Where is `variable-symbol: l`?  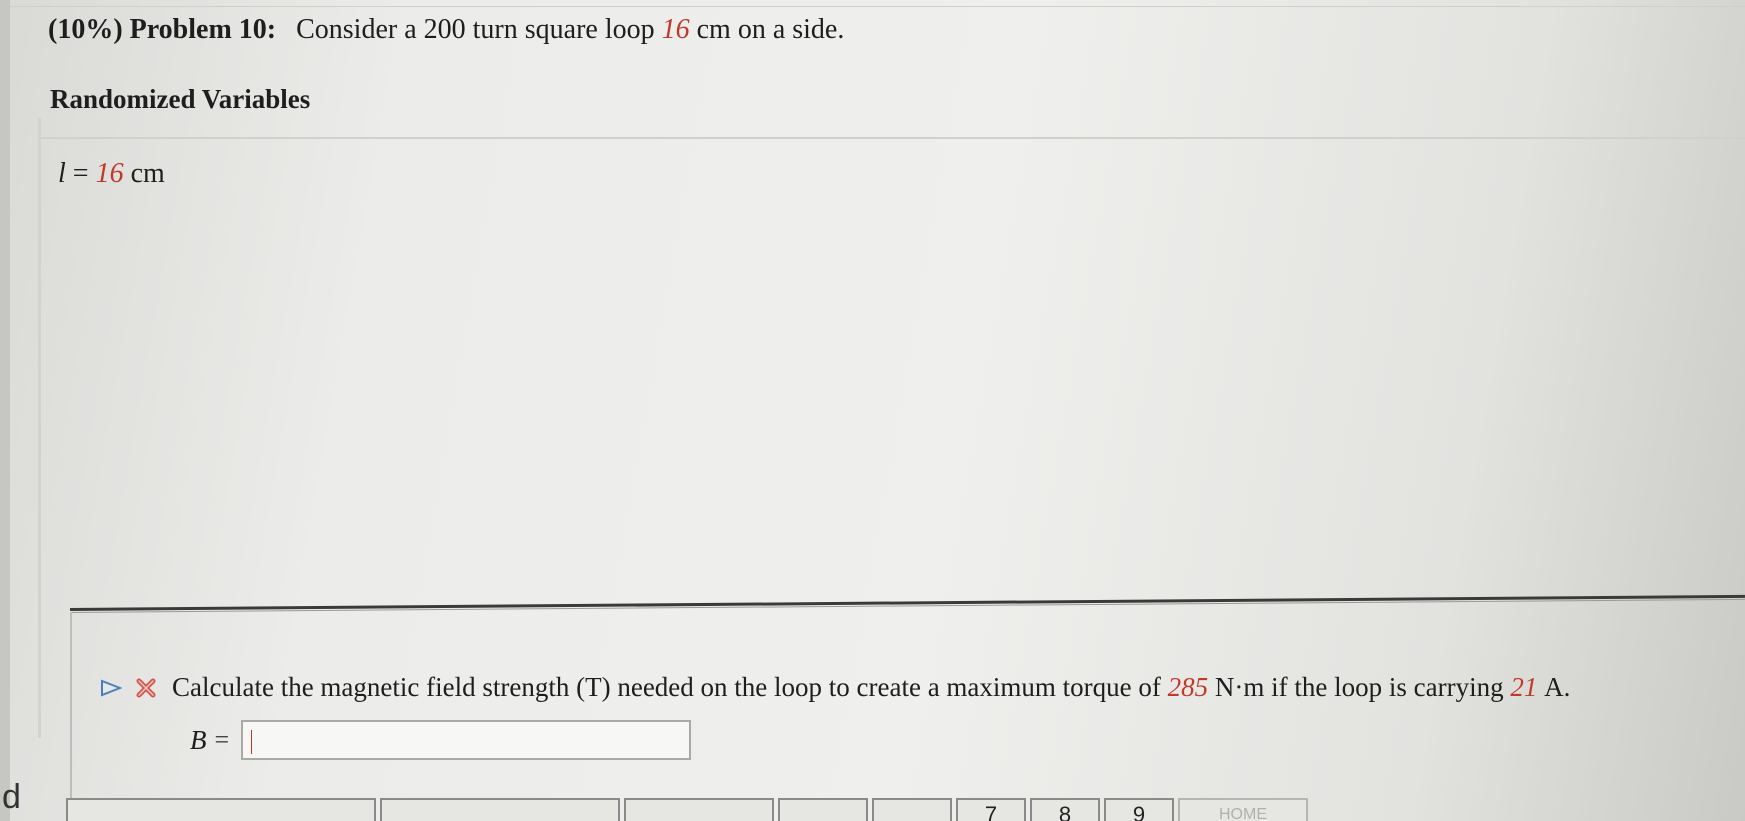 variable-symbol: l is located at coordinates (62, 173).